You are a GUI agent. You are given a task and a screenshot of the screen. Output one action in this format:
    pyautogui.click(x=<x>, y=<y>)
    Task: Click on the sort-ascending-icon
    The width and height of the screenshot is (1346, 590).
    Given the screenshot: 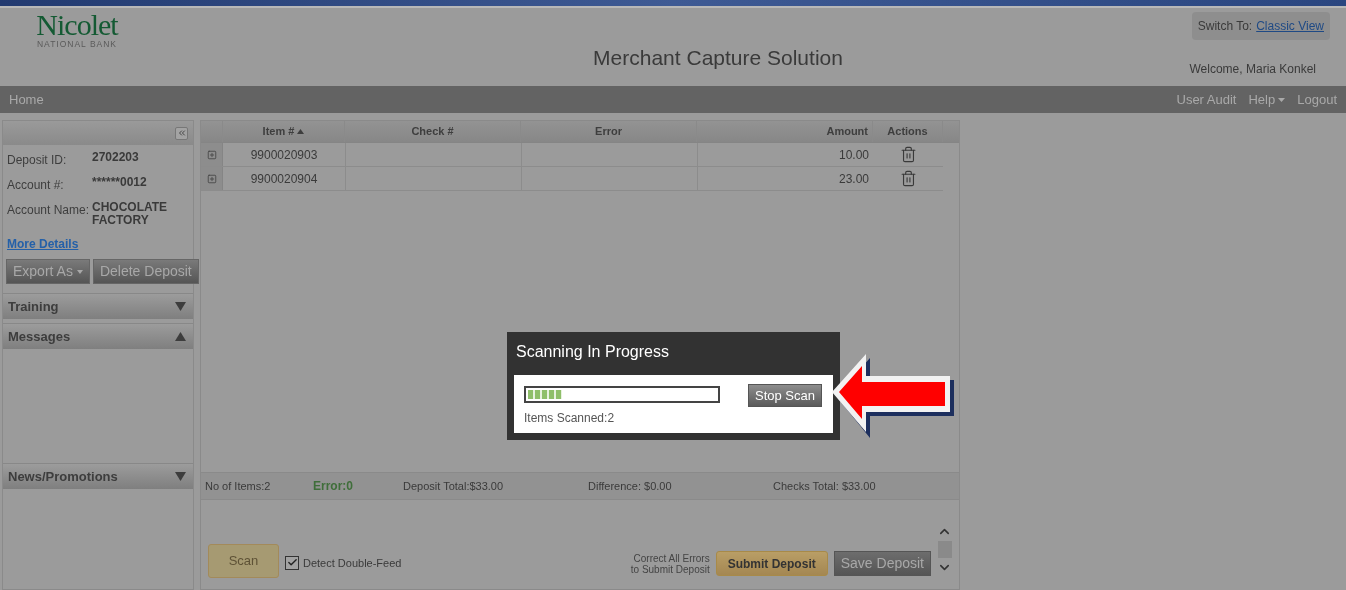 What is the action you would take?
    pyautogui.click(x=301, y=131)
    